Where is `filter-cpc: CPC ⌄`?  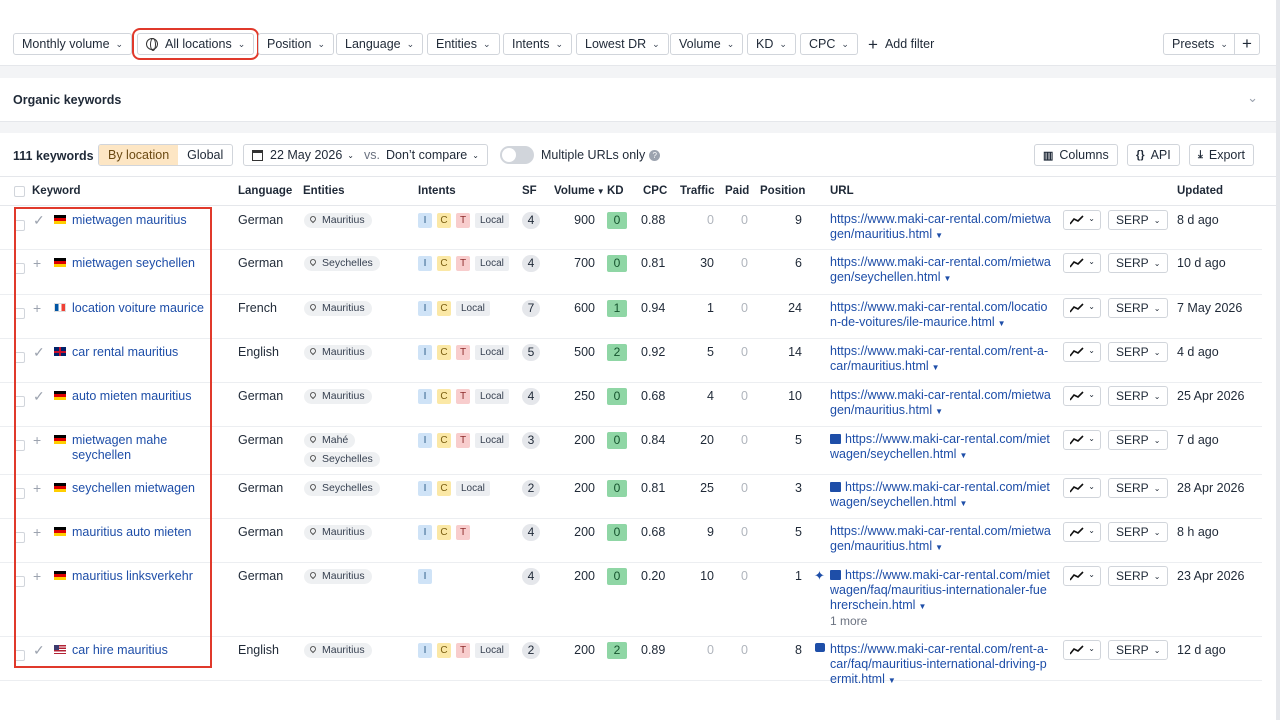 filter-cpc: CPC ⌄ is located at coordinates (829, 44).